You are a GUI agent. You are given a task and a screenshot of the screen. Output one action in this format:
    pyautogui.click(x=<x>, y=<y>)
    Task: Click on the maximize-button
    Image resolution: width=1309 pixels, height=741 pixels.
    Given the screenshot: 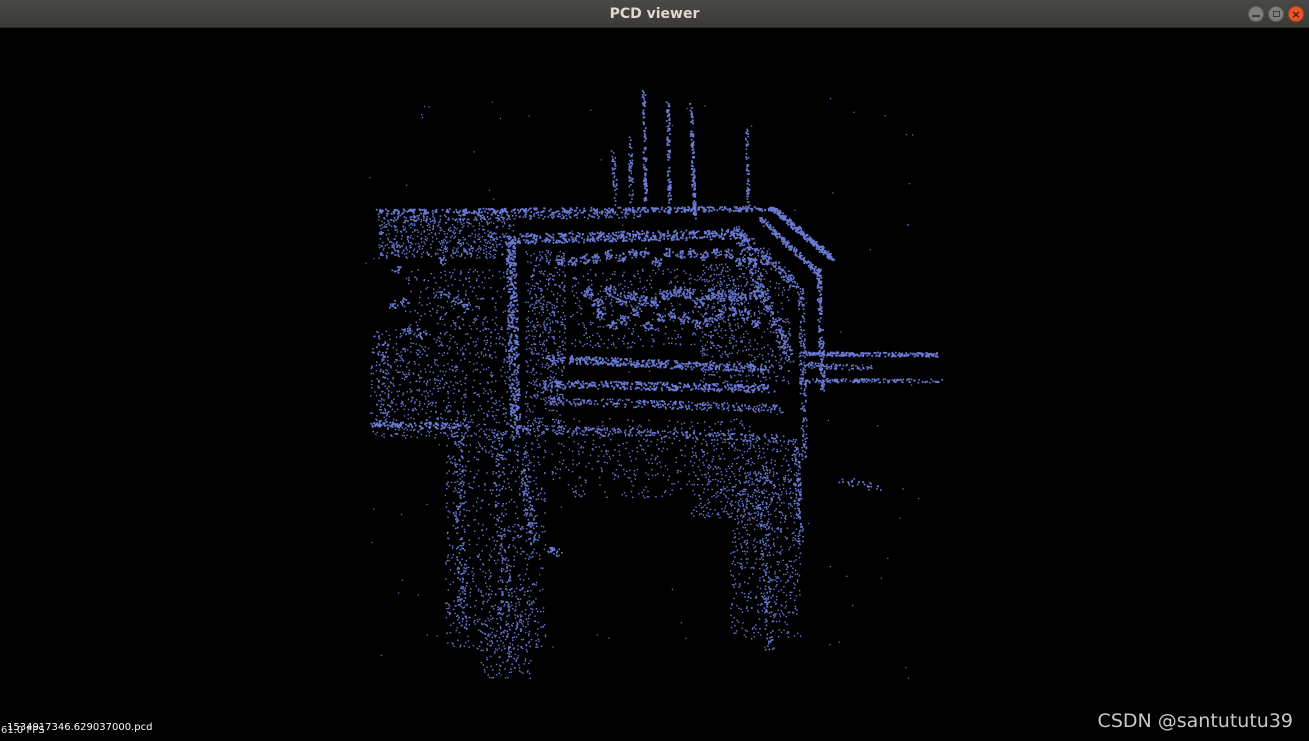 What is the action you would take?
    pyautogui.click(x=1276, y=14)
    